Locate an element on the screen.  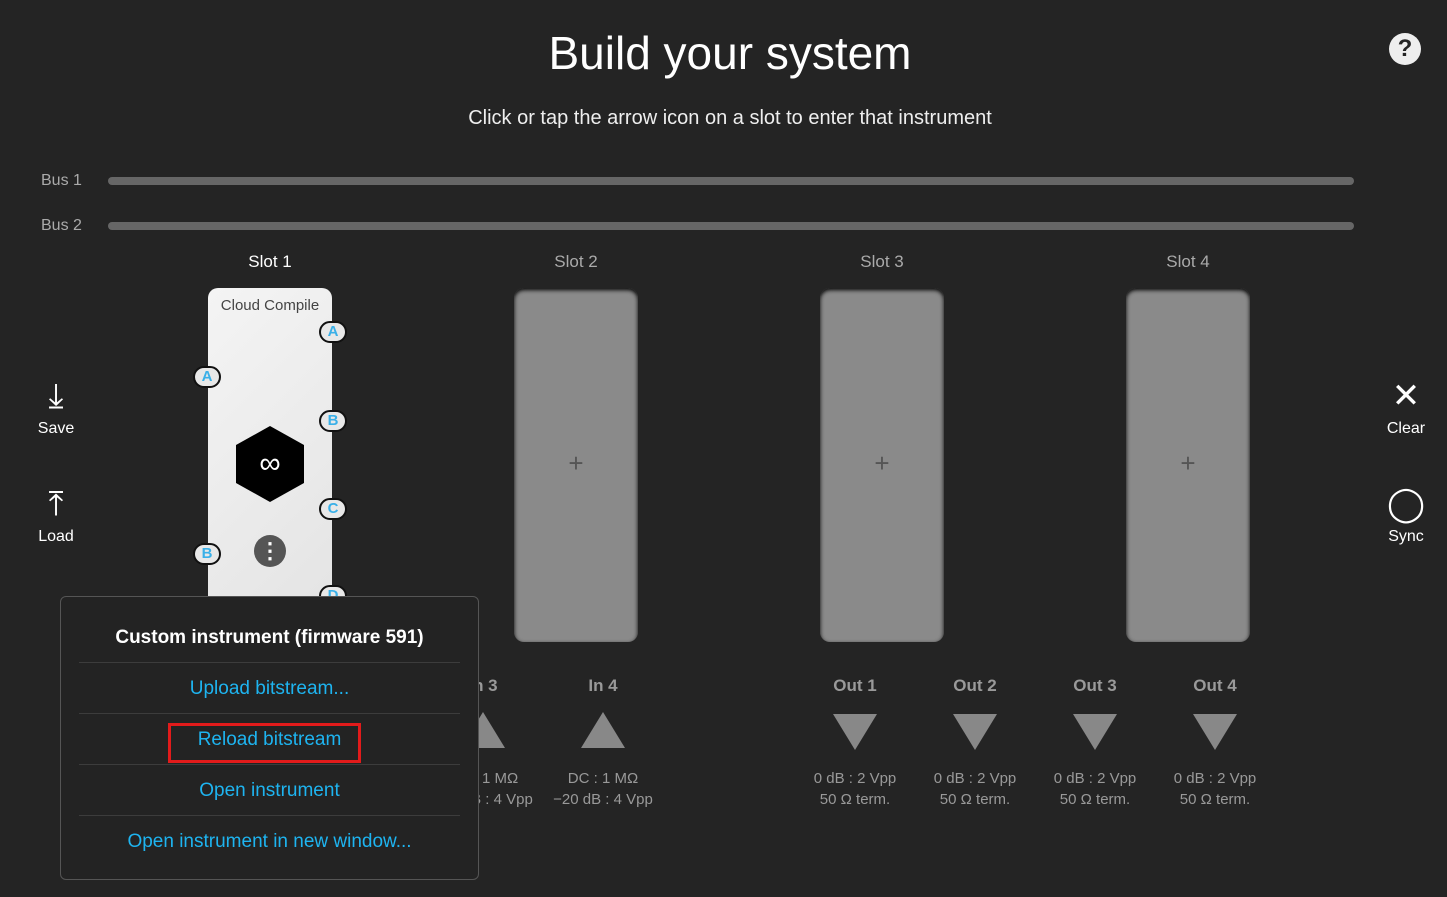
output-4-label: Out 4 is located at coordinates (1215, 685).